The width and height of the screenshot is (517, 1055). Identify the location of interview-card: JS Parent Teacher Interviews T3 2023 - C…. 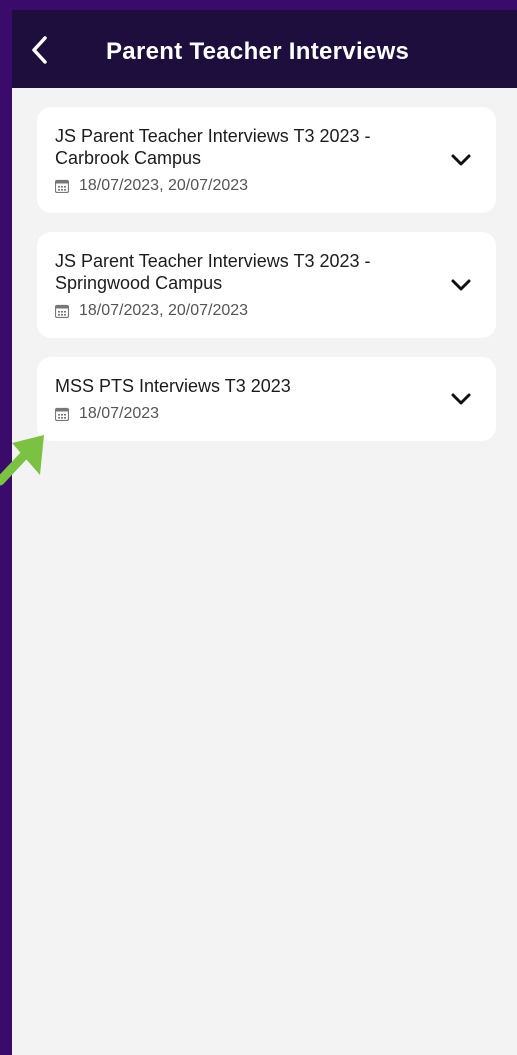
(266, 160).